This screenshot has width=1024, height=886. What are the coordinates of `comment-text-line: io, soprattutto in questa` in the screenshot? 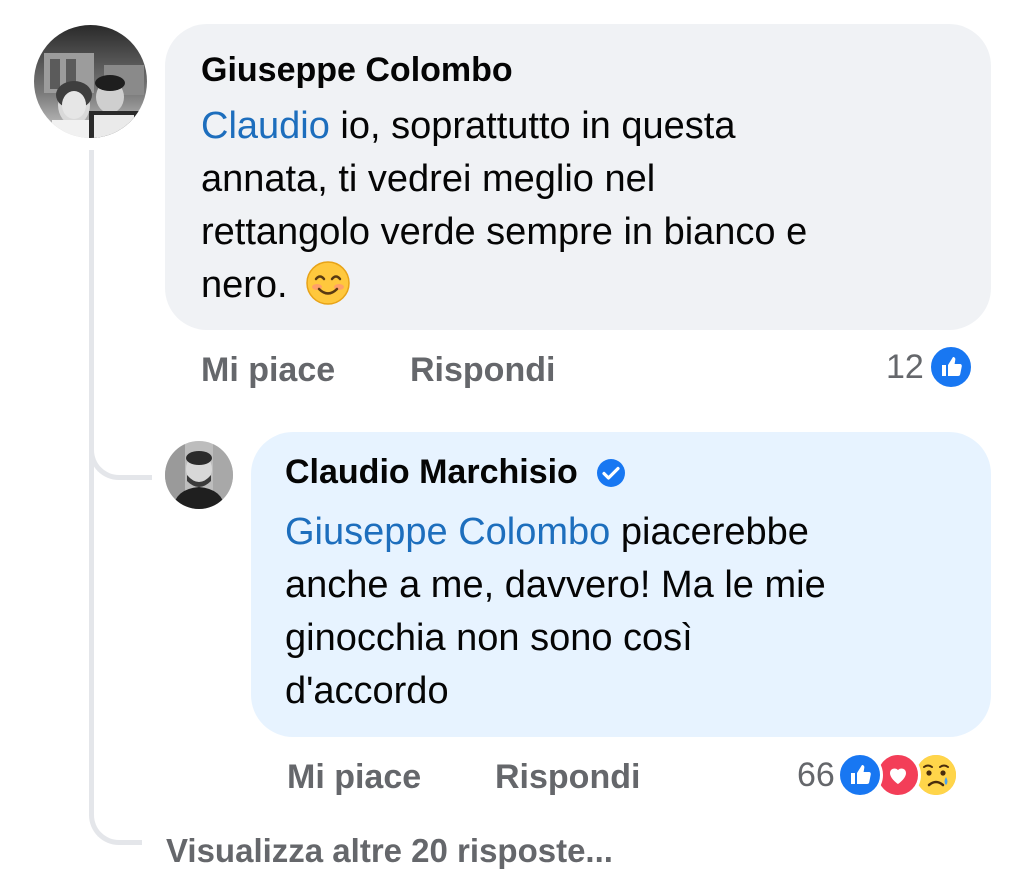 It's located at (532, 126).